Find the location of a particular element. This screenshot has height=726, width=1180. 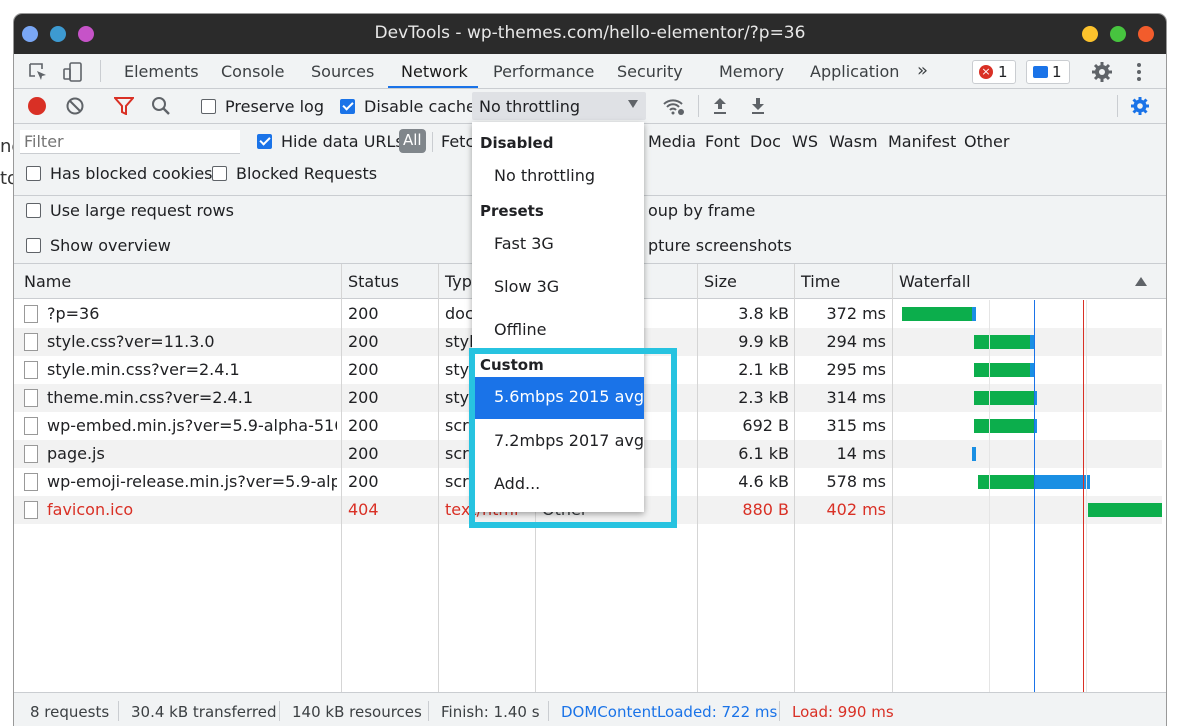

throttling-select-value: No throttling is located at coordinates (530, 106).